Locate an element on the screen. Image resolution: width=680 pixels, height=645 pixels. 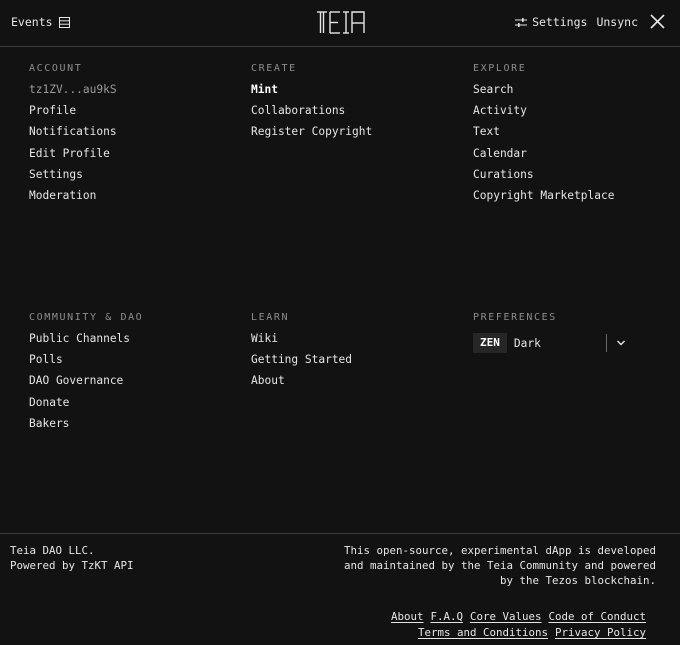
theme-value: Dark is located at coordinates (527, 343).